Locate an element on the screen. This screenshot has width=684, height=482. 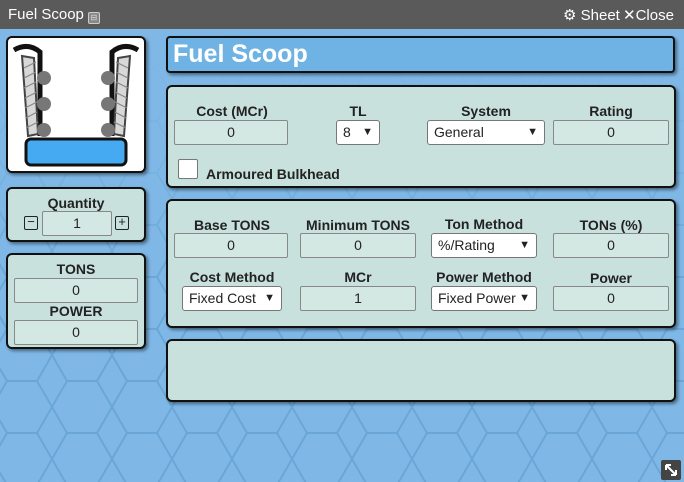
quantity-input: 1 is located at coordinates (77, 223).